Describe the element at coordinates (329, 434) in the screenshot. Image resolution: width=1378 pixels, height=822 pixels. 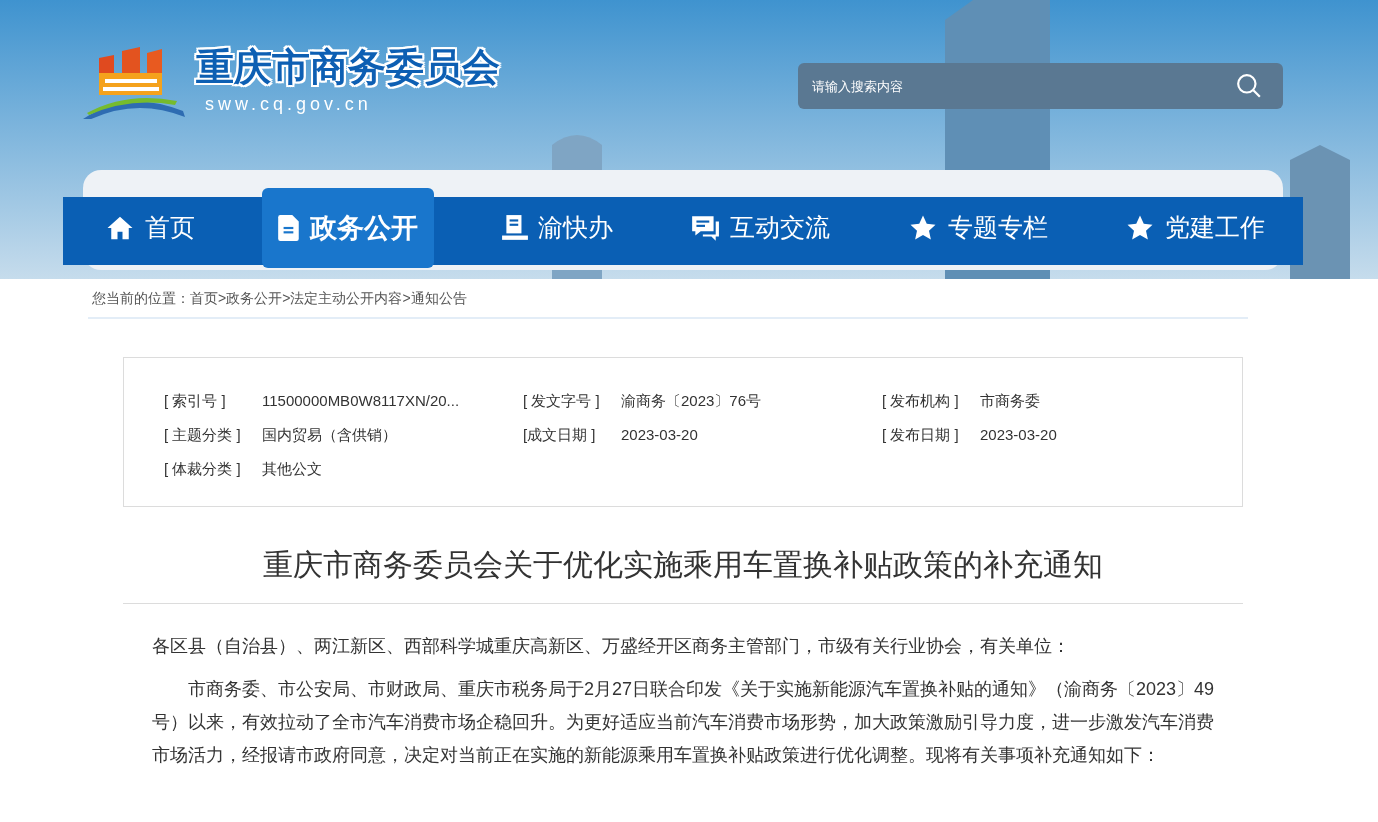
I see `field-value: 国内贸易（含供销）` at that location.